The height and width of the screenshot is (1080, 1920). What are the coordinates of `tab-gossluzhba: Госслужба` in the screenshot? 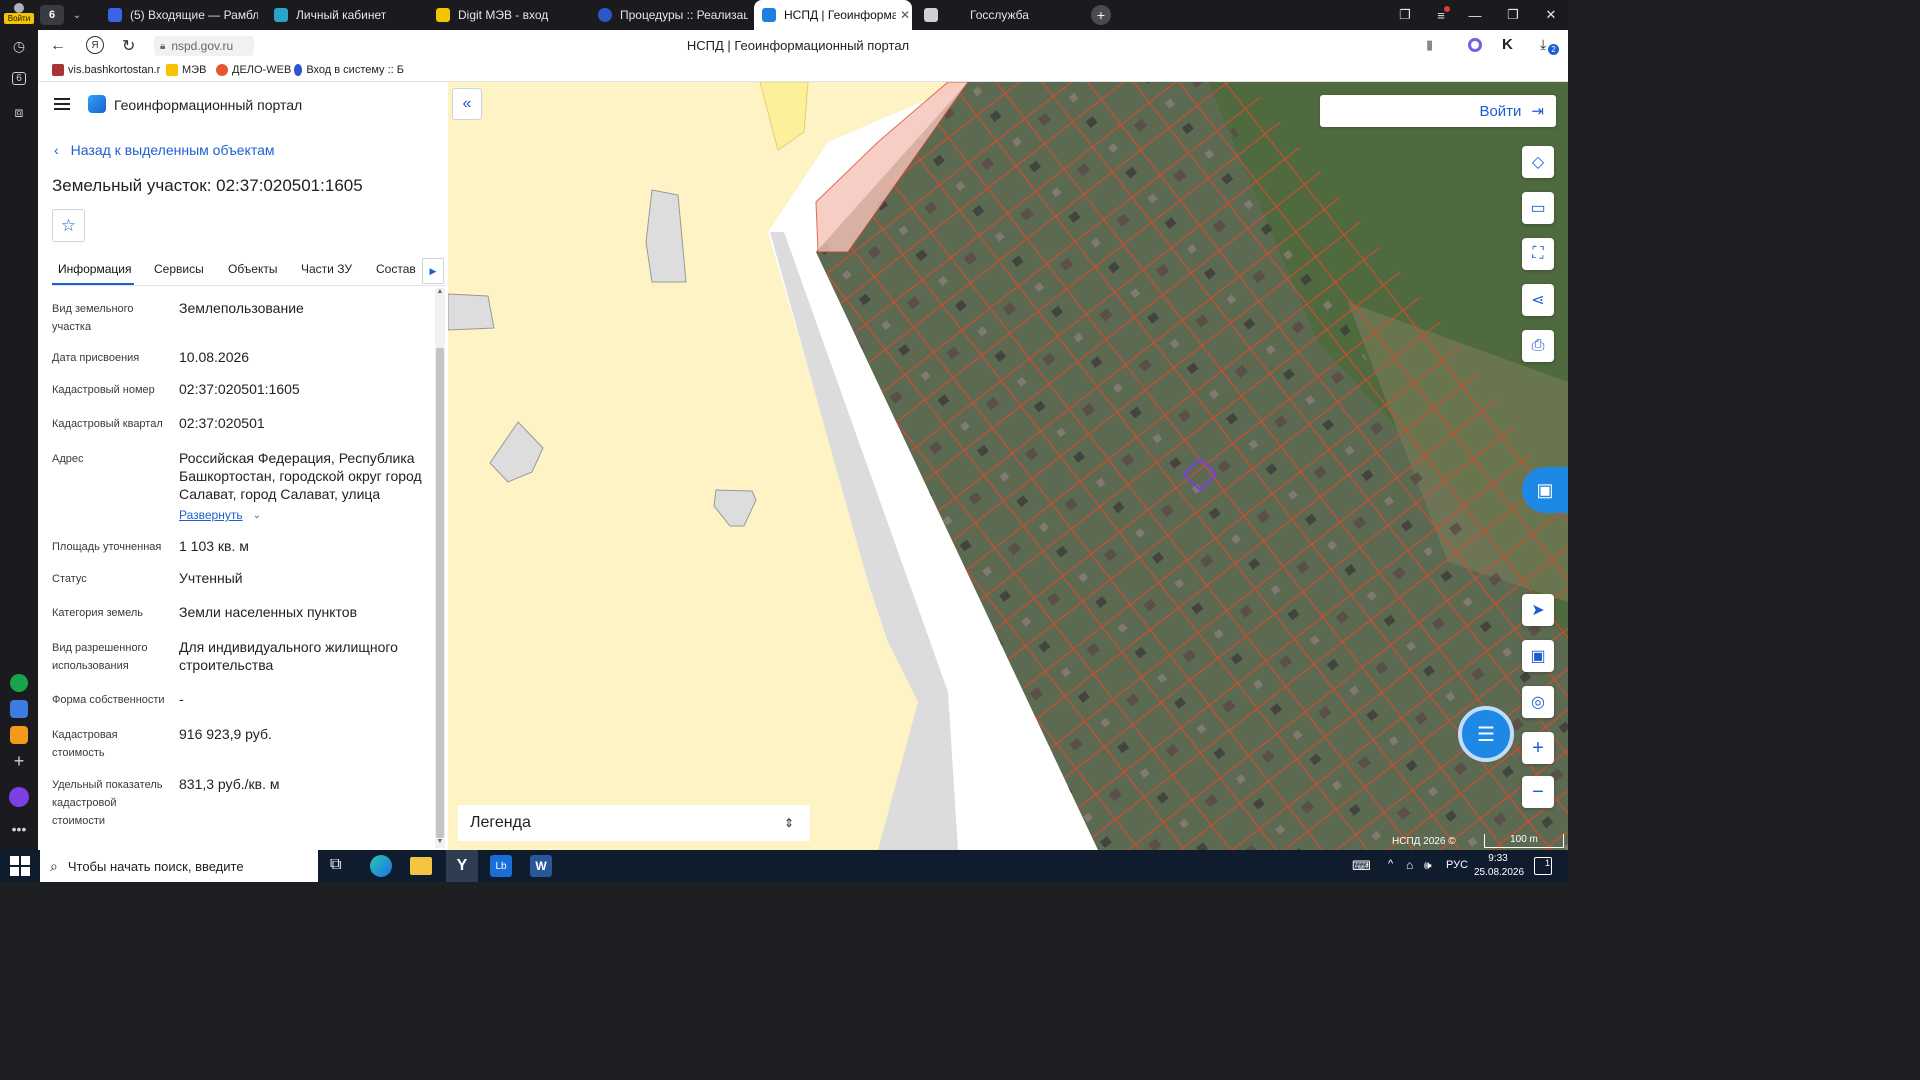 It's located at (999, 15).